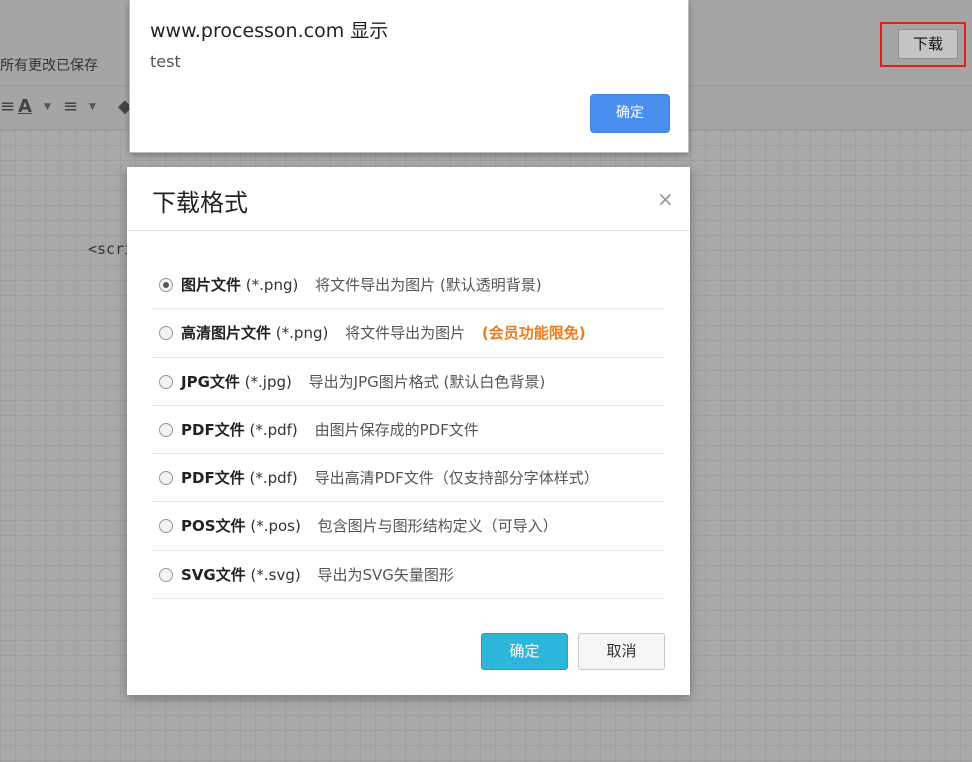 The image size is (972, 762). What do you see at coordinates (928, 44) in the screenshot?
I see `download-button: 下载` at bounding box center [928, 44].